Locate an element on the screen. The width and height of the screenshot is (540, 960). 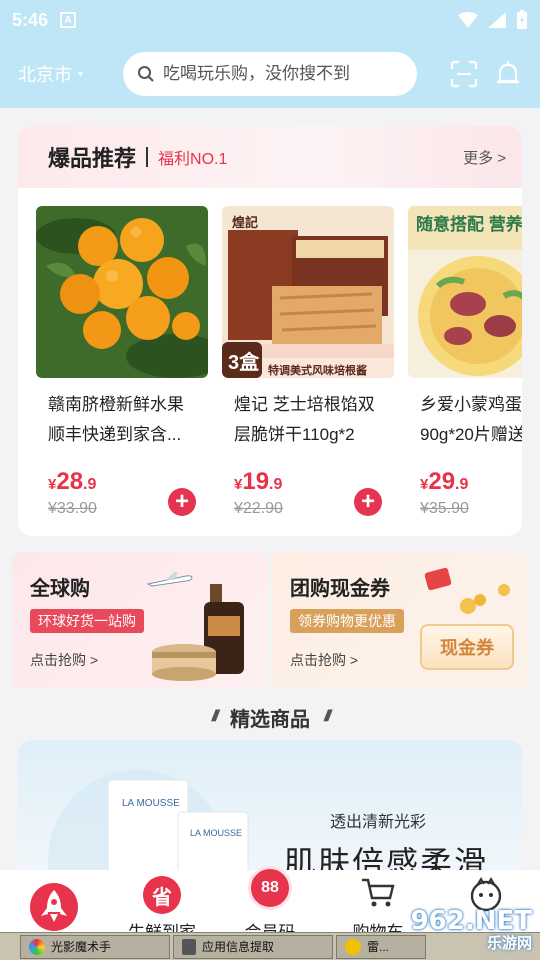
taskbar-label: 应用信息提取 is located at coordinates (238, 947).